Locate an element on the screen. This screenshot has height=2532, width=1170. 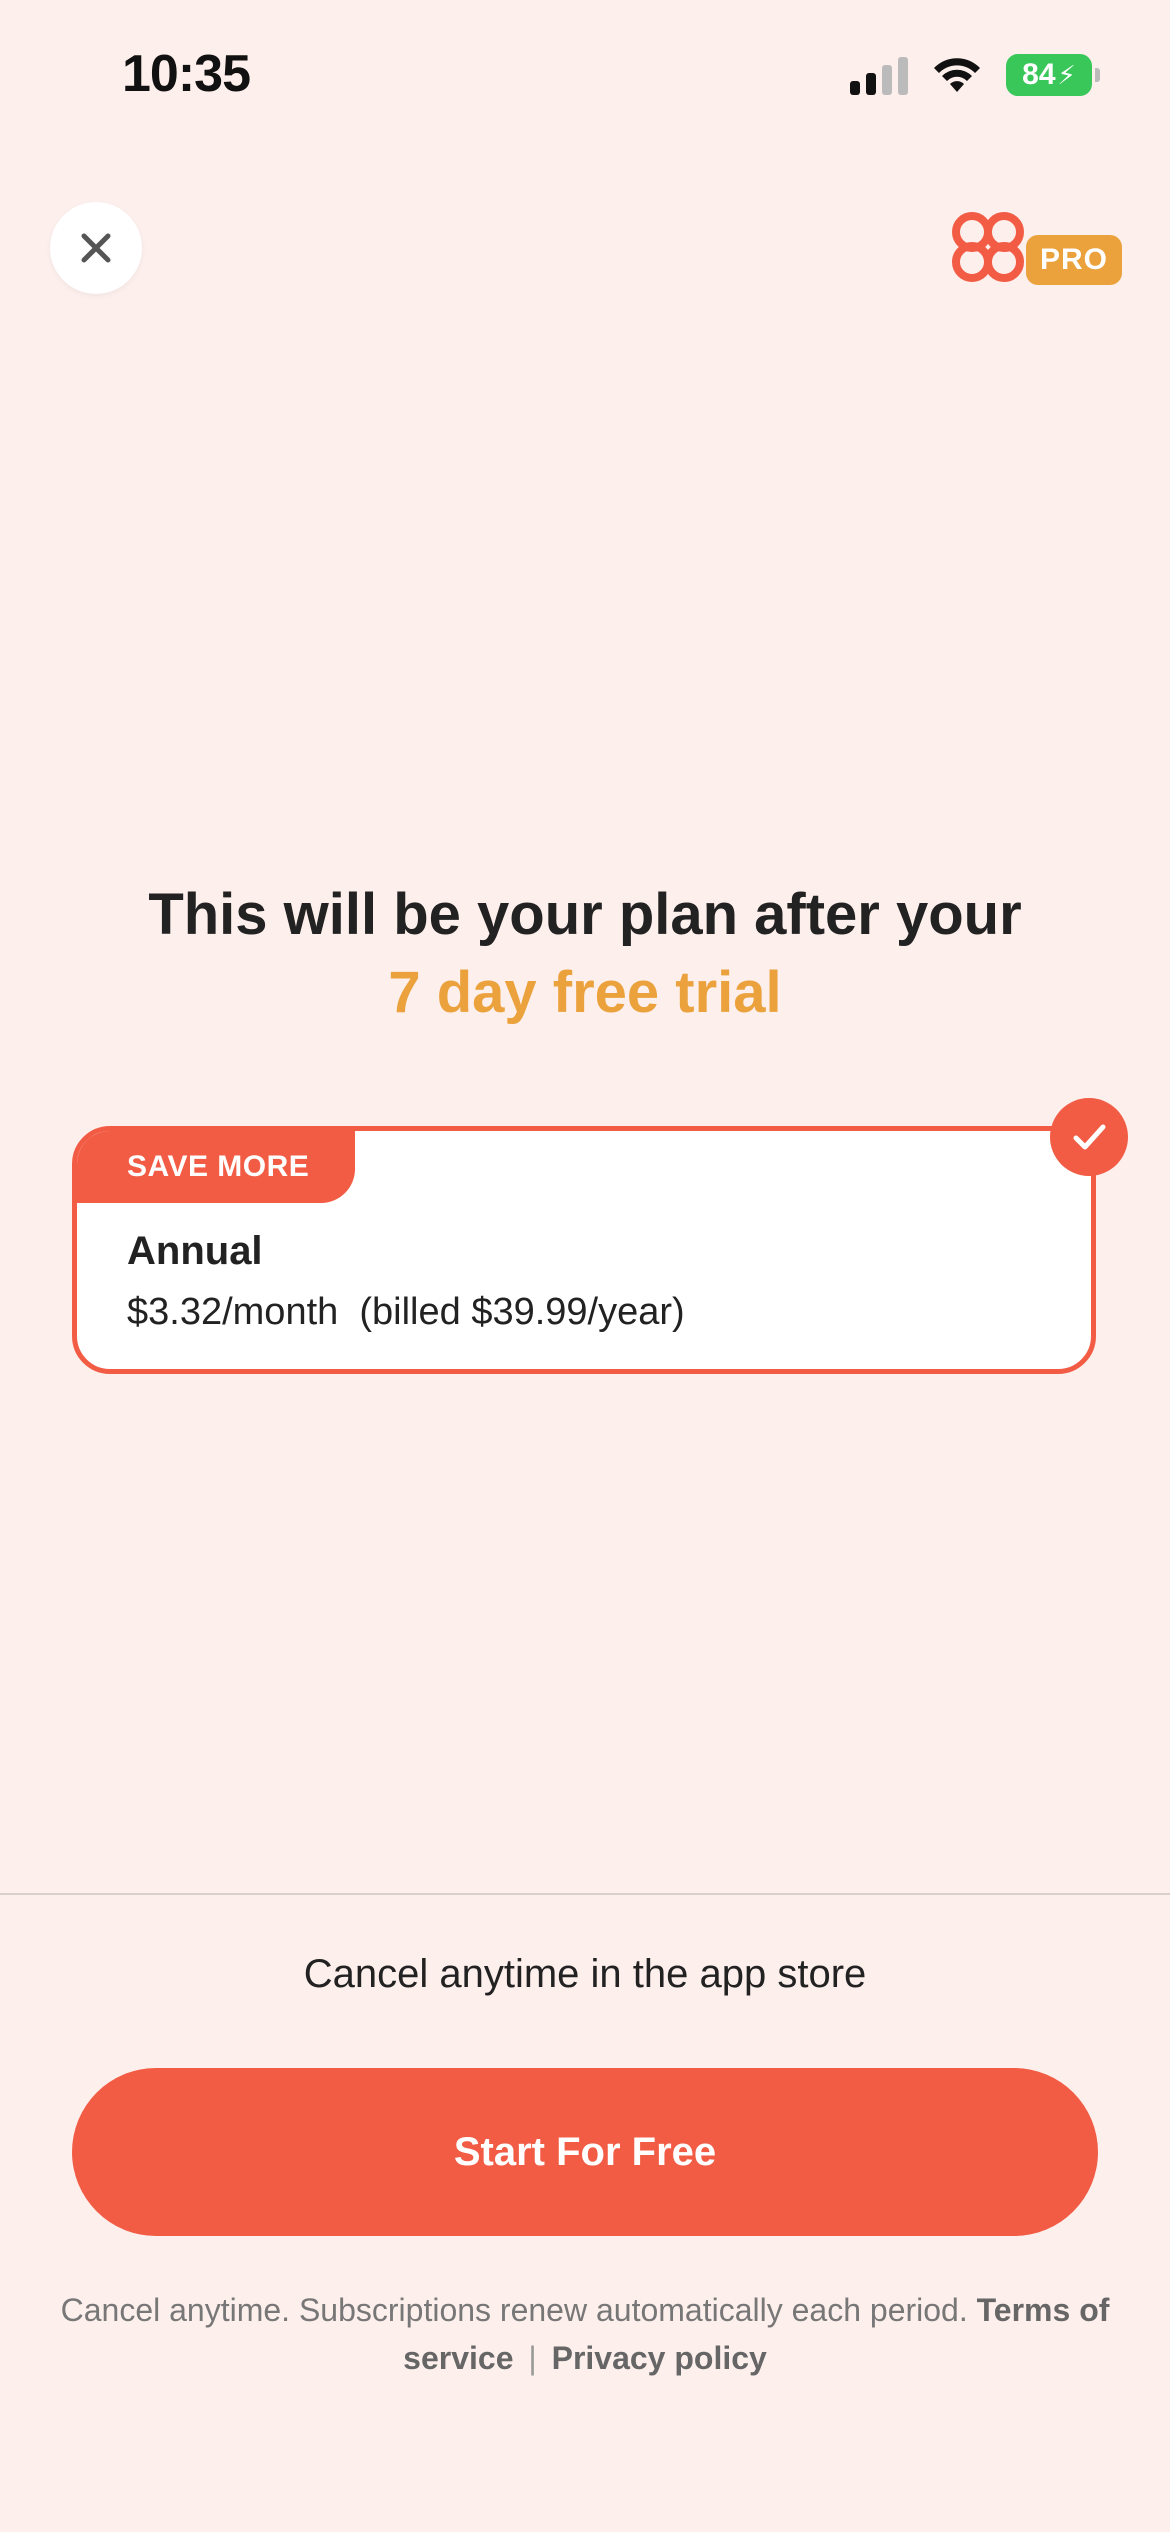
privacy-policy-link: Privacy policy is located at coordinates (659, 2358).